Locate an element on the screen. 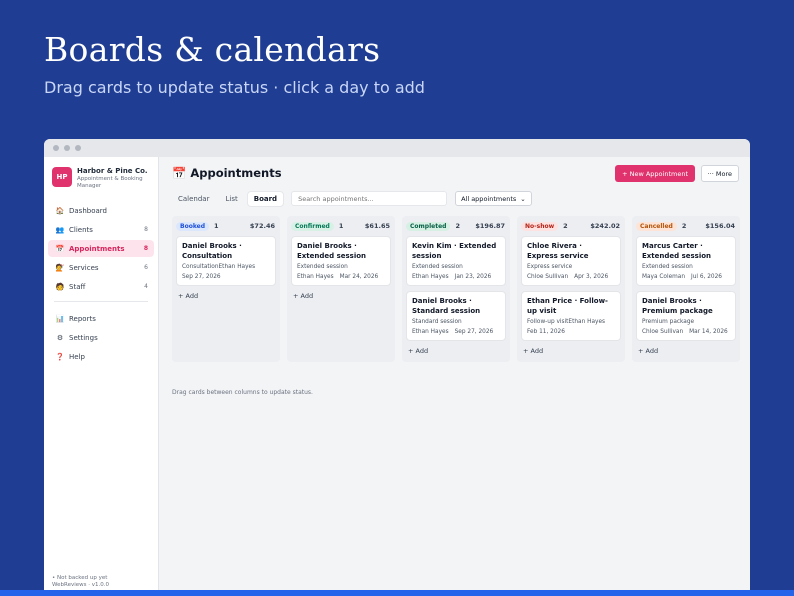 The width and height of the screenshot is (794, 596). sidebar-item-dashboard: 🏠 Dashboard is located at coordinates (101, 210).